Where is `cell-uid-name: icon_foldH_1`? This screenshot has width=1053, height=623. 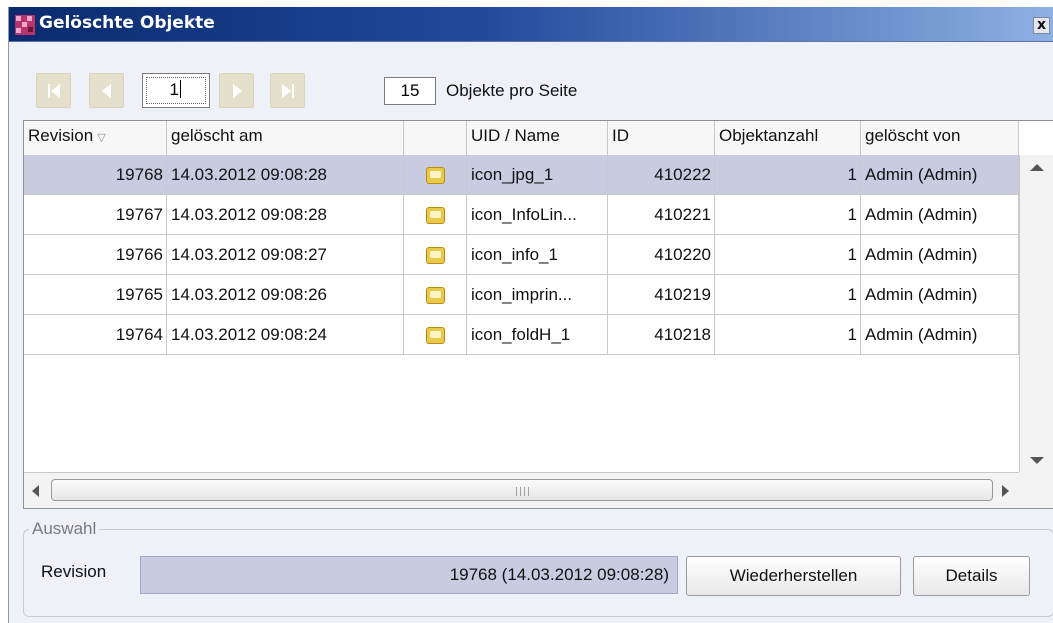 cell-uid-name: icon_foldH_1 is located at coordinates (537, 335).